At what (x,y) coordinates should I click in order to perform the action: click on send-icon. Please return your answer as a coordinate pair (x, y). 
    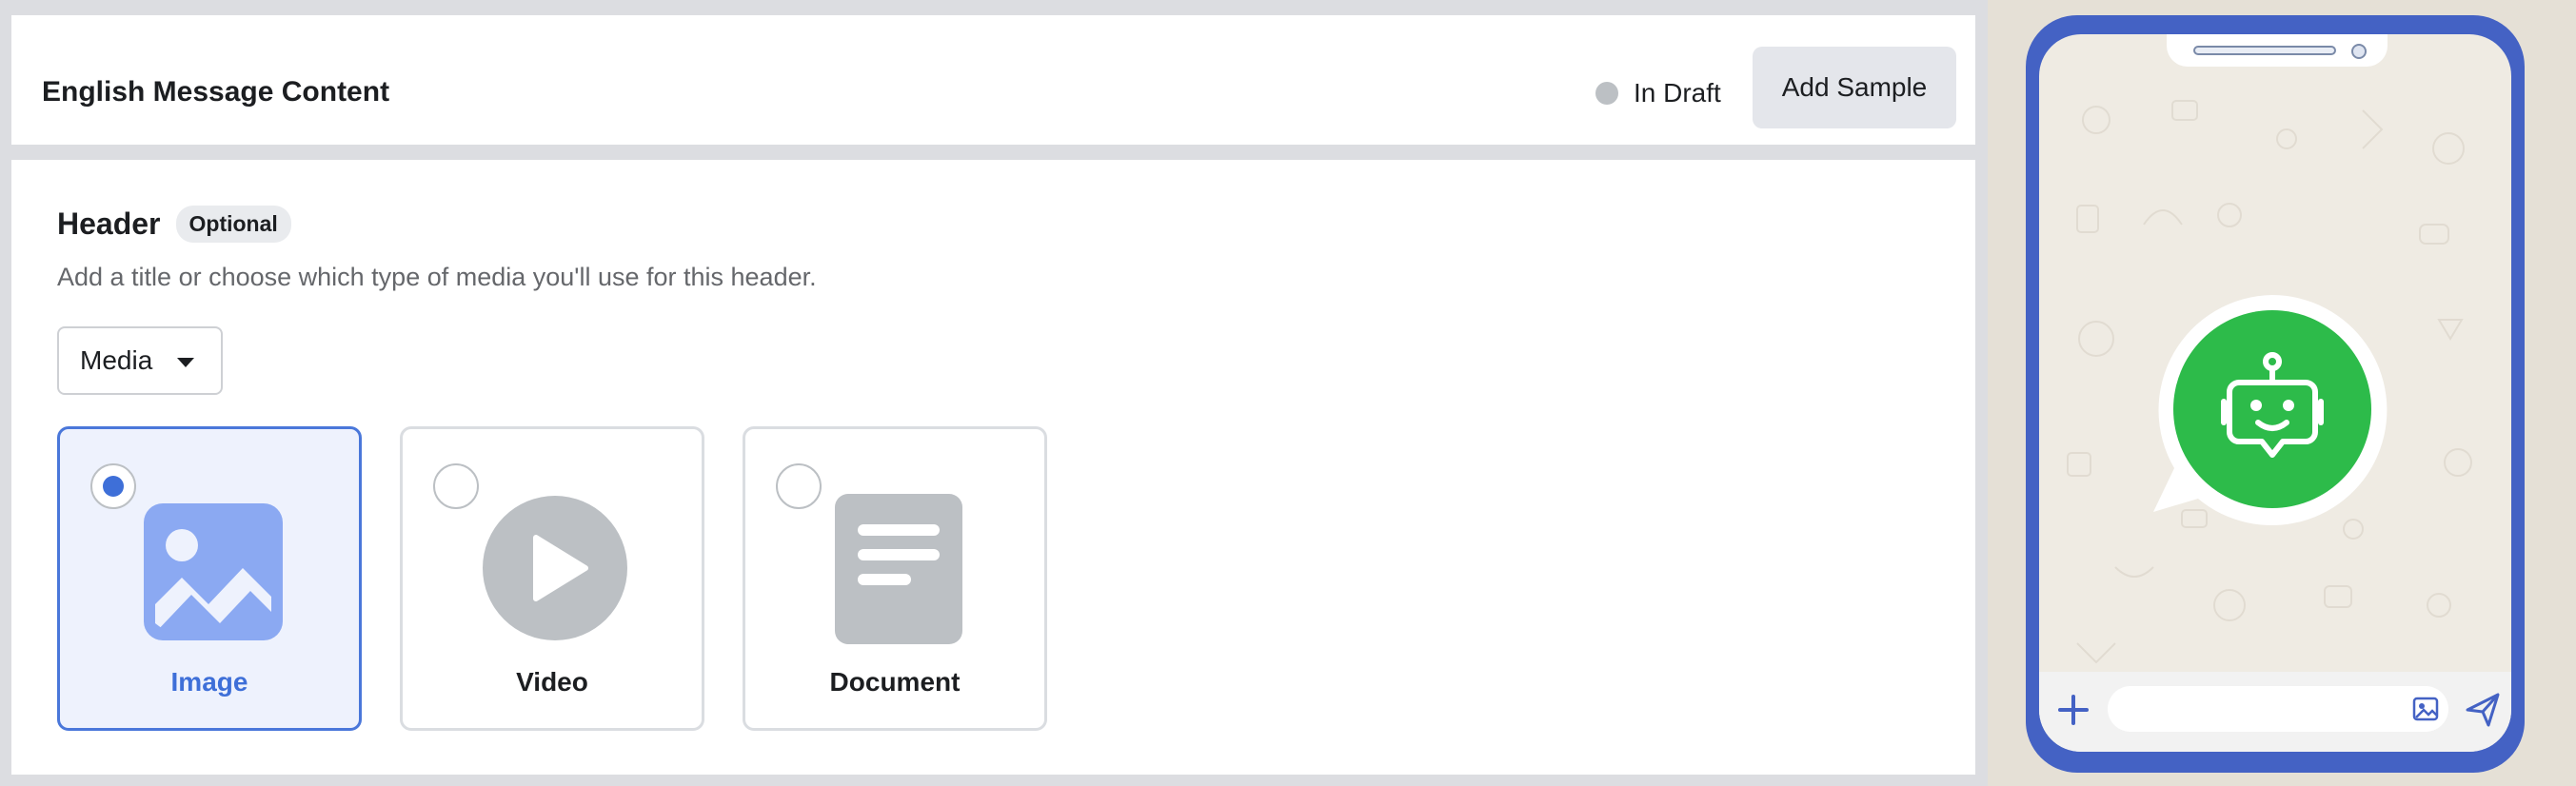
    Looking at the image, I should click on (2483, 710).